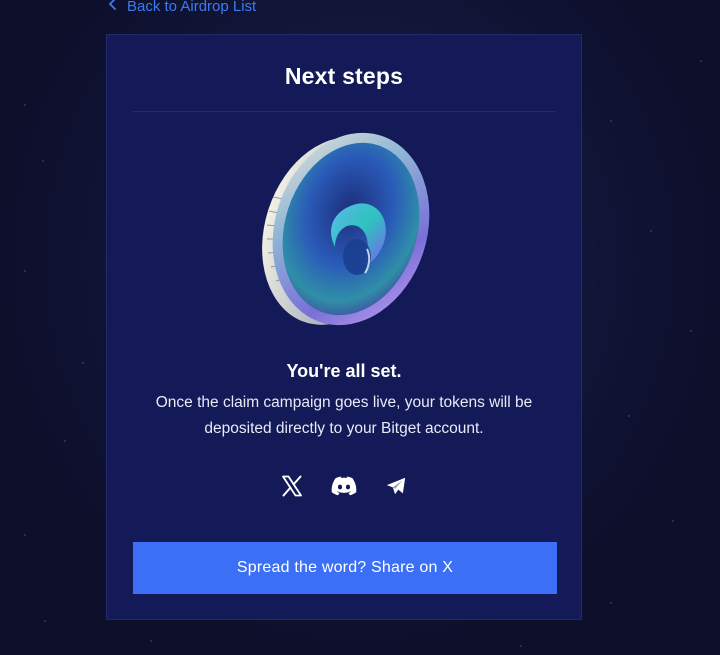 This screenshot has height=655, width=720. I want to click on telegram-icon, so click(396, 486).